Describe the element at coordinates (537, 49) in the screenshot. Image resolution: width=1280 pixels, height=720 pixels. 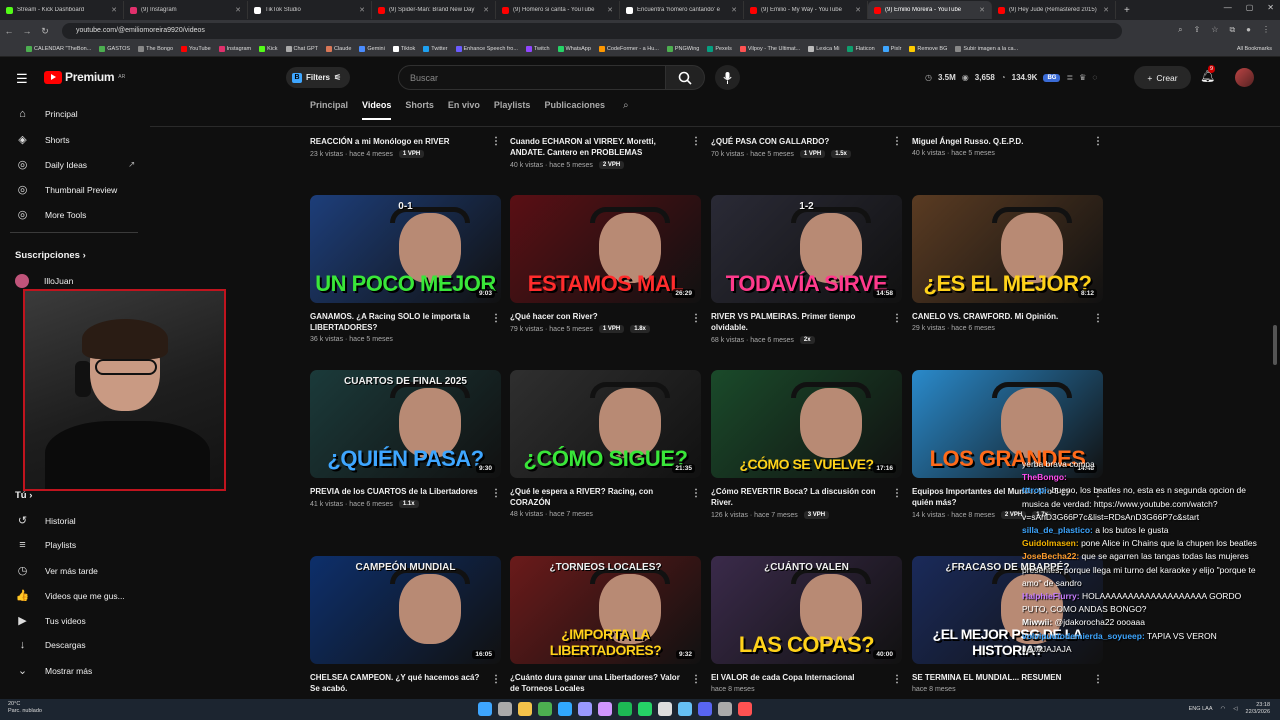
I see `bookmark-item: Twitch` at that location.